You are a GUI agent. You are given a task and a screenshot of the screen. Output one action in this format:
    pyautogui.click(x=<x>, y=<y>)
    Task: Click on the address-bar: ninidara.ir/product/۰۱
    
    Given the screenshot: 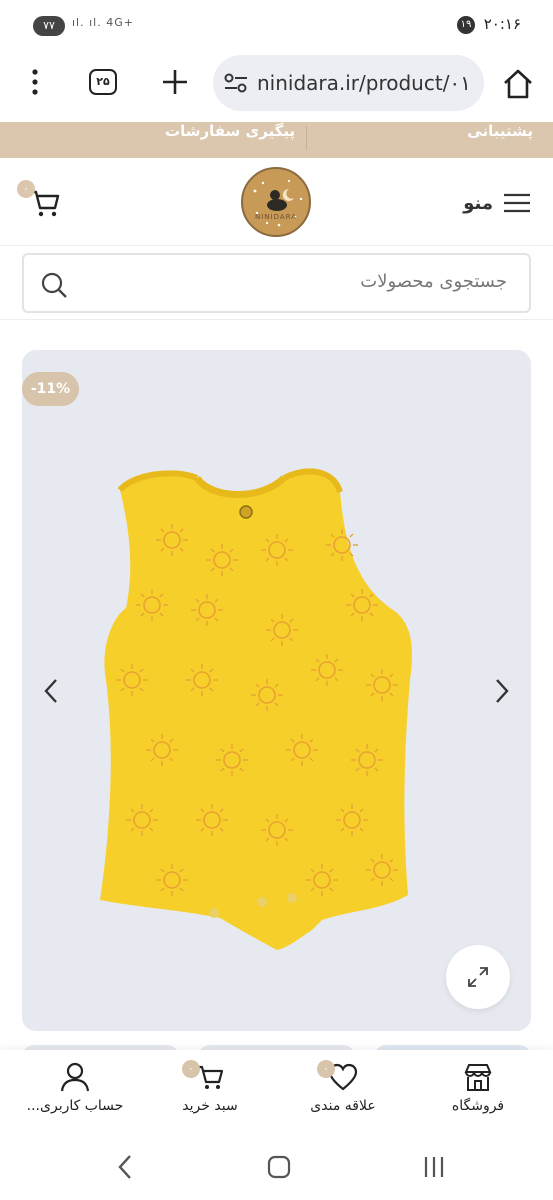 What is the action you would take?
    pyautogui.click(x=348, y=83)
    